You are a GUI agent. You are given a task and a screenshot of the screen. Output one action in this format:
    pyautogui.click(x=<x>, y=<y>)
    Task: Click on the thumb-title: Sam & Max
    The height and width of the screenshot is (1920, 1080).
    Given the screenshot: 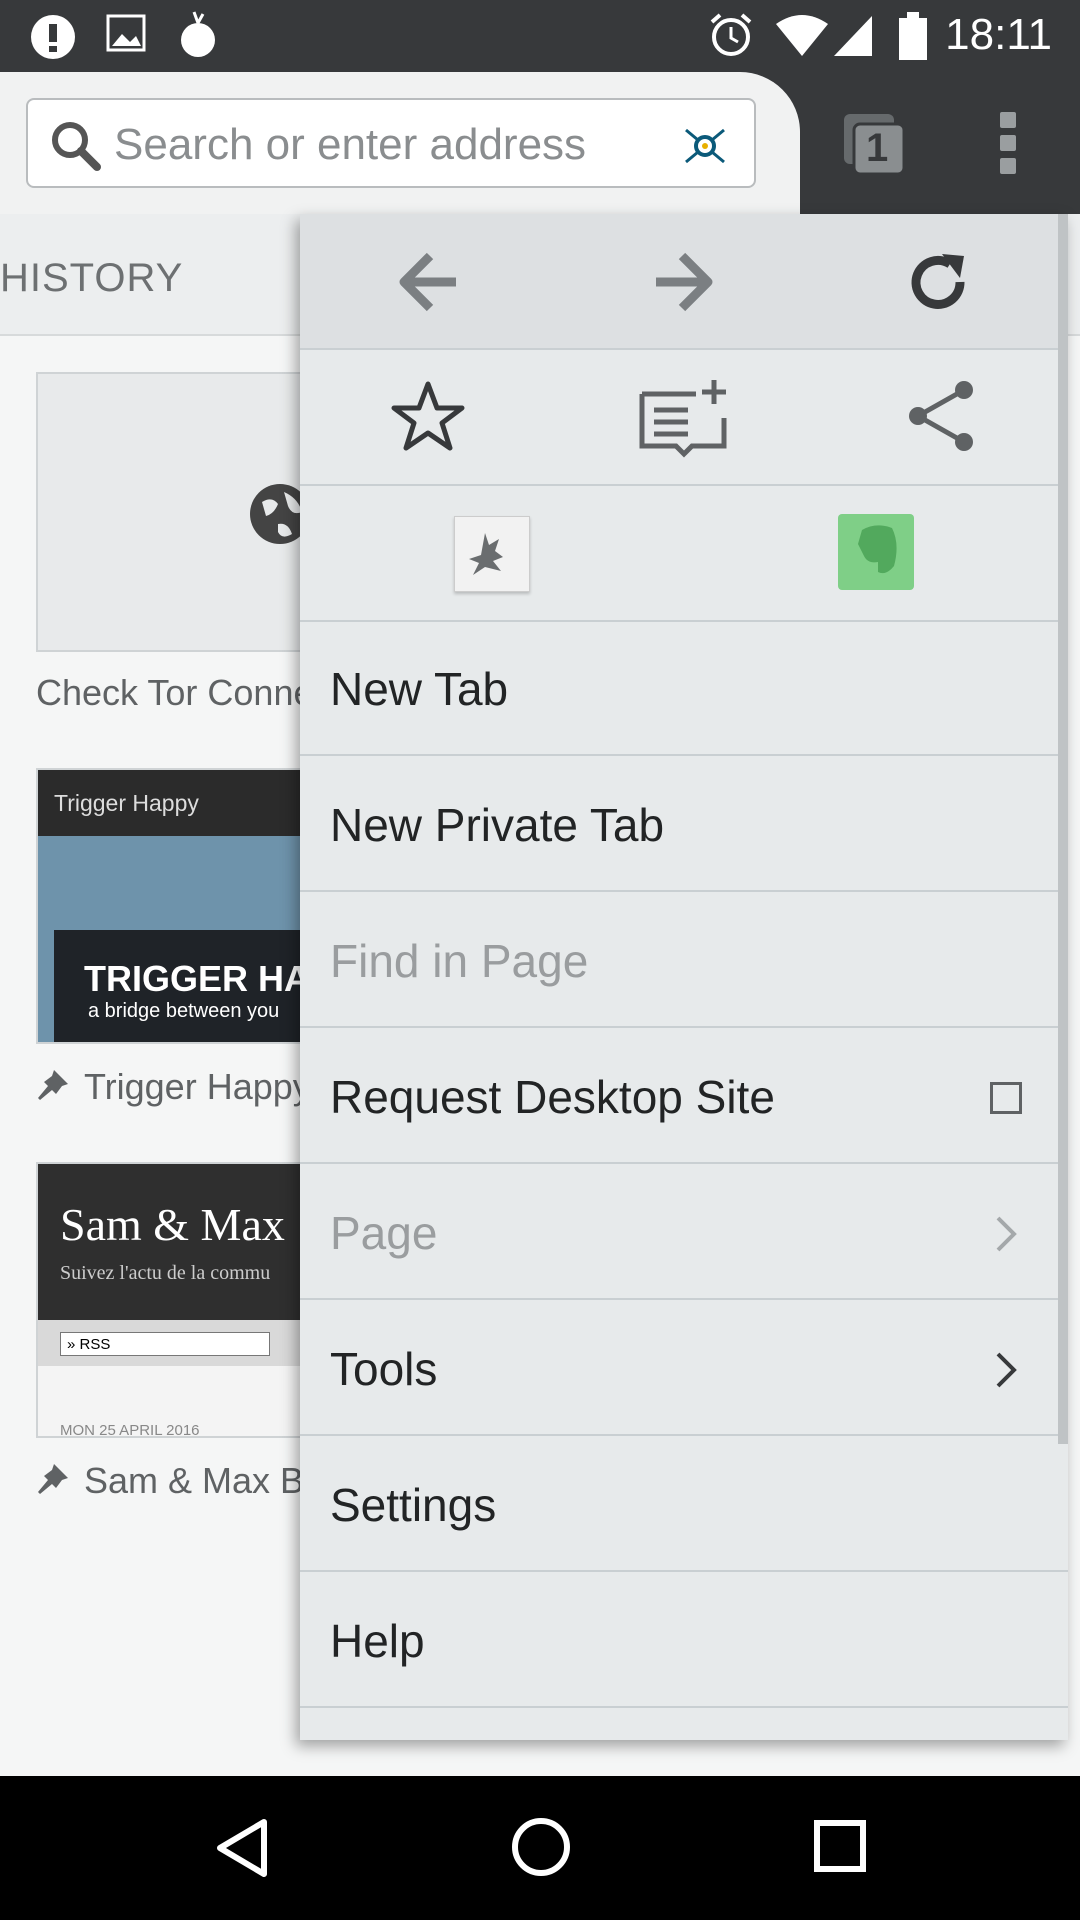 What is the action you would take?
    pyautogui.click(x=172, y=1224)
    